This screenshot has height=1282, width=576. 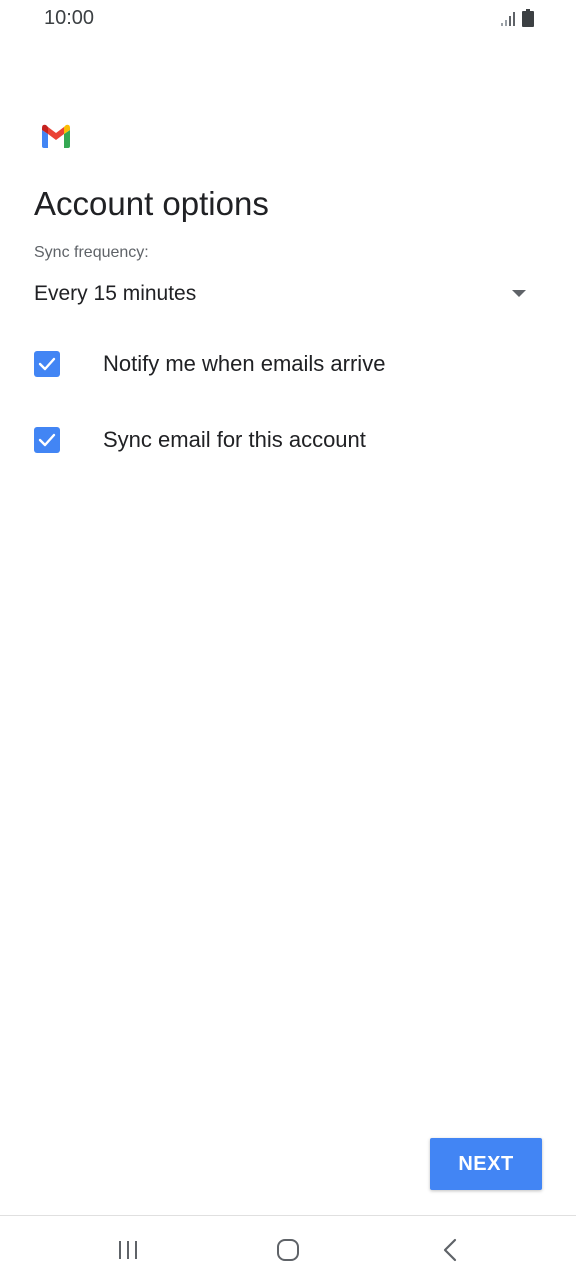 What do you see at coordinates (91, 252) in the screenshot?
I see `sync-frequency-label: Sync frequency:` at bounding box center [91, 252].